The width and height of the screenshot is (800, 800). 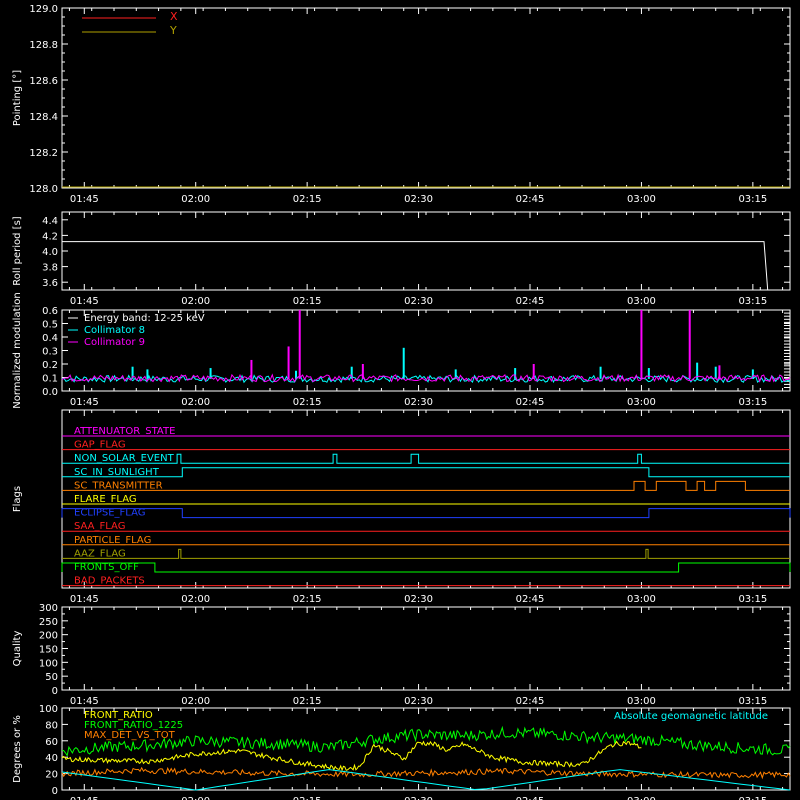 I want to click on y-tick-label: 128.8, so click(x=43, y=45).